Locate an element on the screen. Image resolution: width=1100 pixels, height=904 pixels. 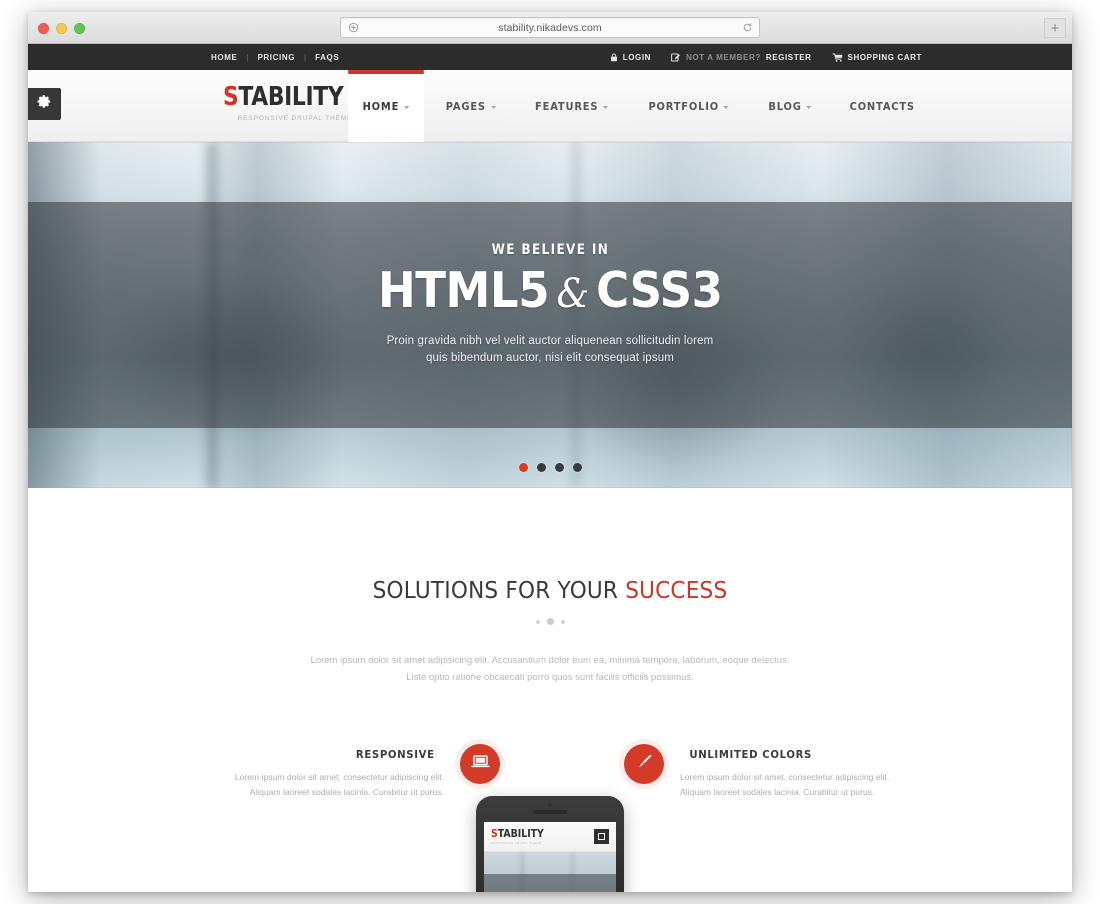
phone-site-header: STABILITY RESPONSIVE DRUPAL THEME is located at coordinates (550, 837).